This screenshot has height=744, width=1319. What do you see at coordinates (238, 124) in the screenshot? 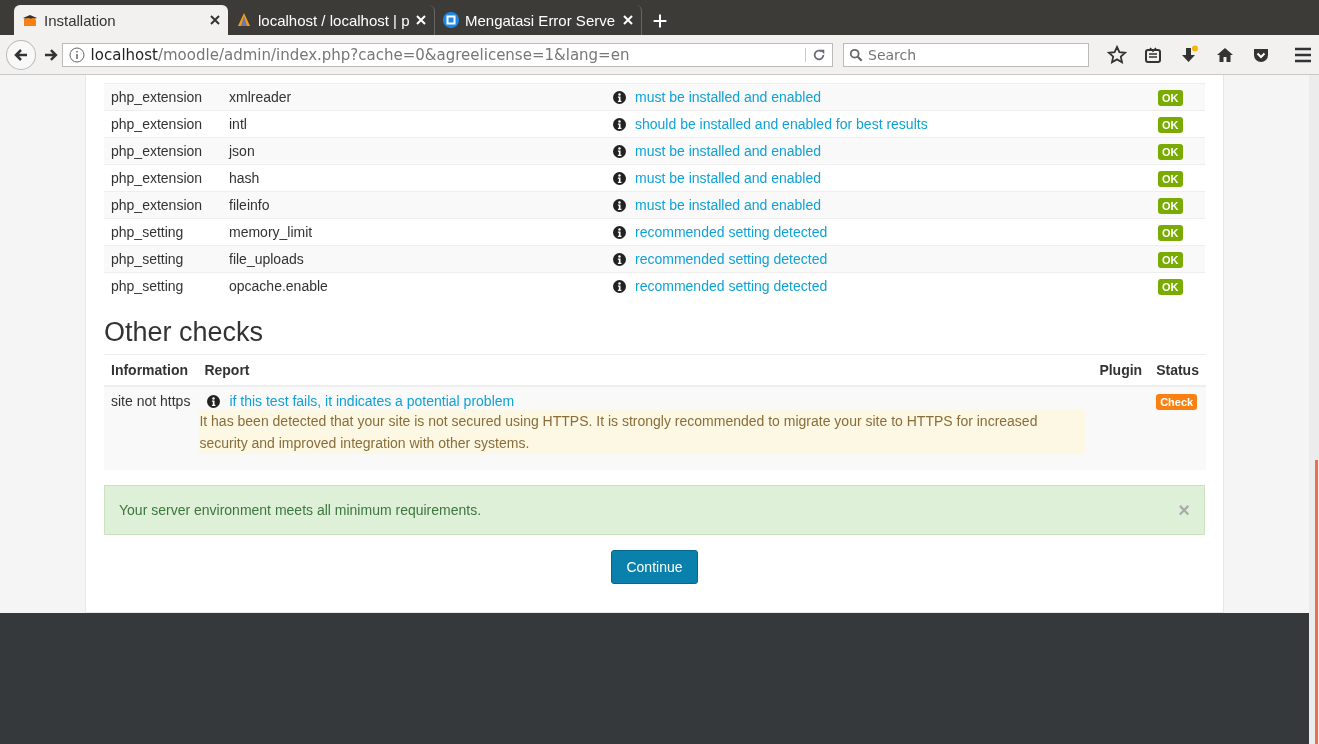
I see `table-cell: intl` at bounding box center [238, 124].